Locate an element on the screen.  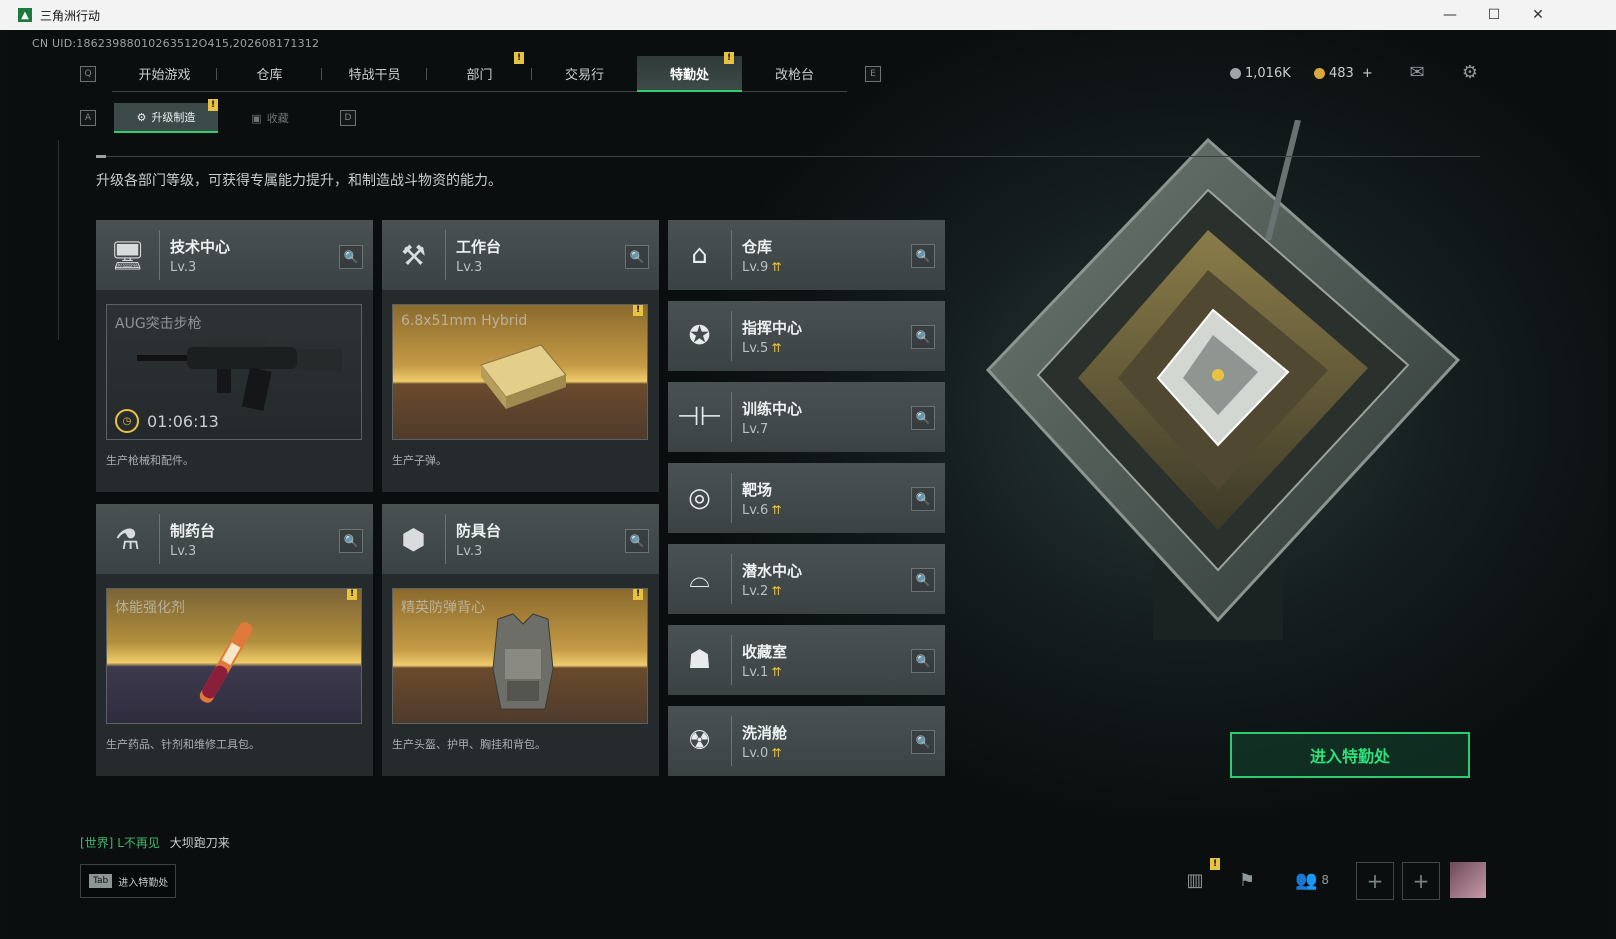
department-level: Lv.9 ⇈ is located at coordinates (762, 267).